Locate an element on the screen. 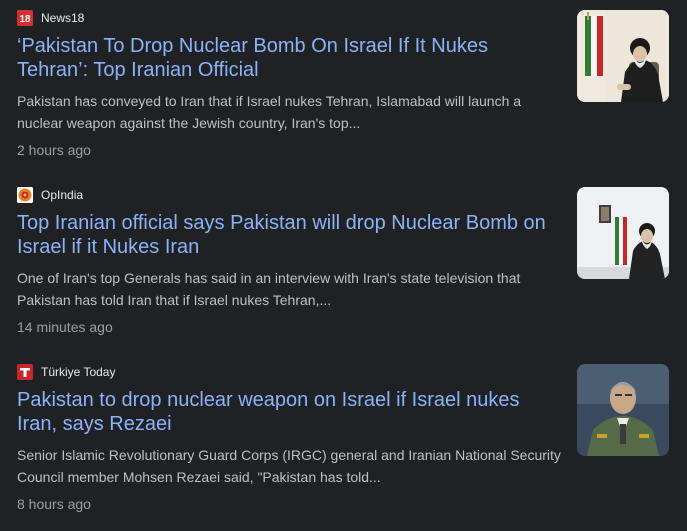 Image resolution: width=687 pixels, height=531 pixels. source-row: 18 News18 is located at coordinates (50, 18).